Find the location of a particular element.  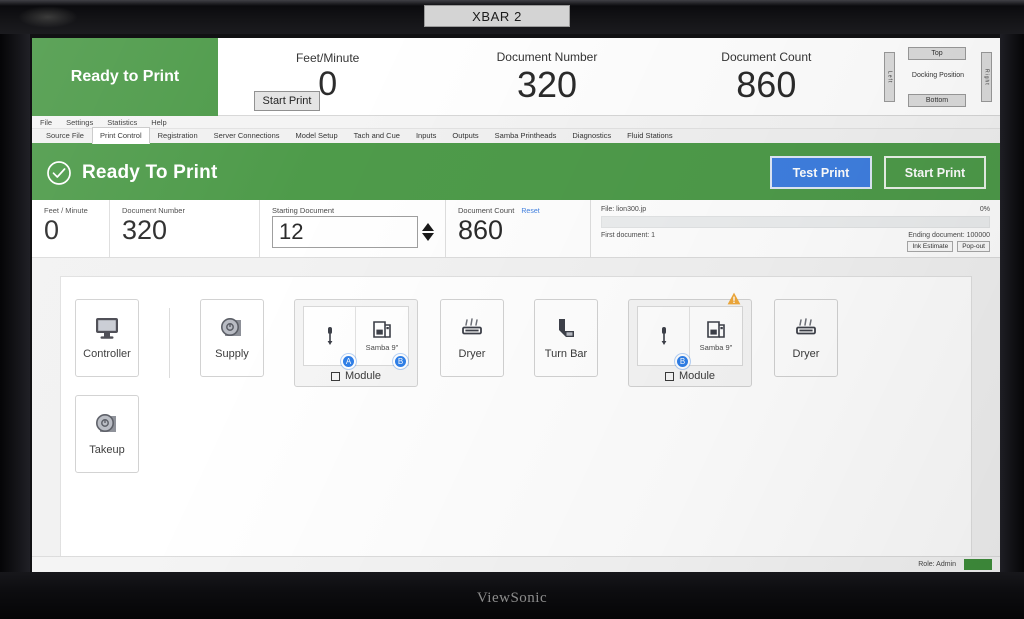

pop-out-button: Pop-out is located at coordinates (973, 246).